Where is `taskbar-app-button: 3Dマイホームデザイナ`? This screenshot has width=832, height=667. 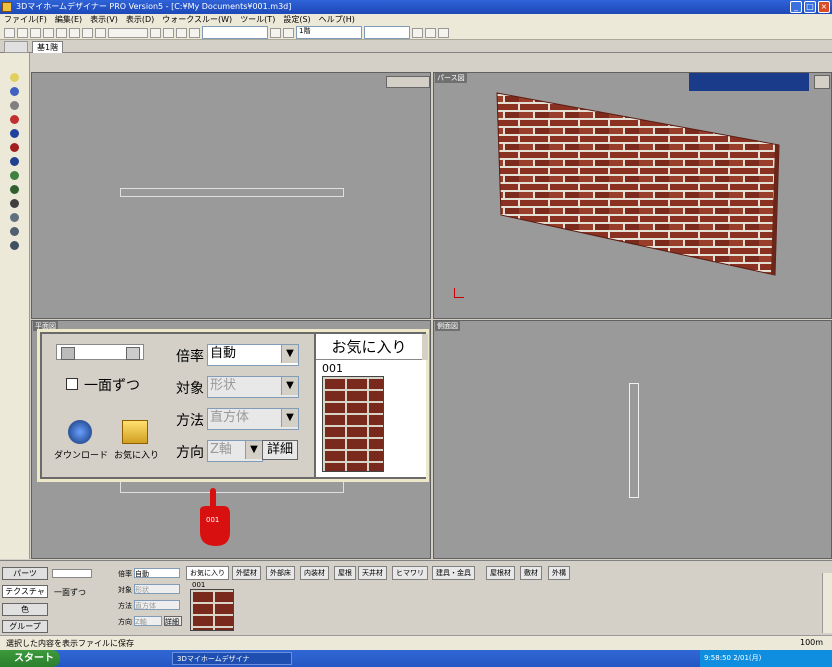
taskbar-app-button: 3Dマイホームデザイナ is located at coordinates (232, 658).